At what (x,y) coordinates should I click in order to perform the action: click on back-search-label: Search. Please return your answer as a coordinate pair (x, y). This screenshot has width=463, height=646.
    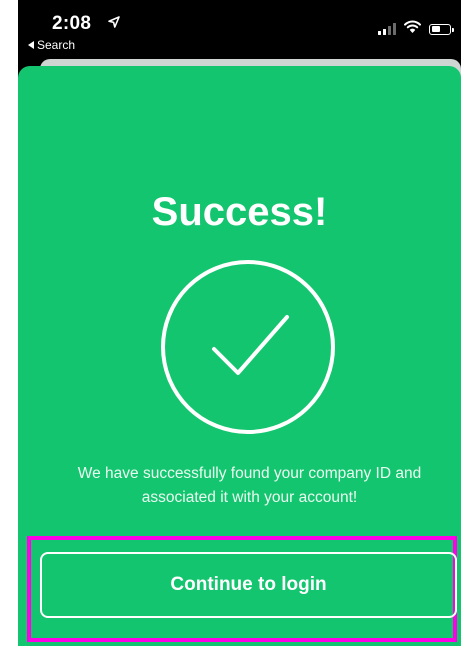
    Looking at the image, I should click on (56, 45).